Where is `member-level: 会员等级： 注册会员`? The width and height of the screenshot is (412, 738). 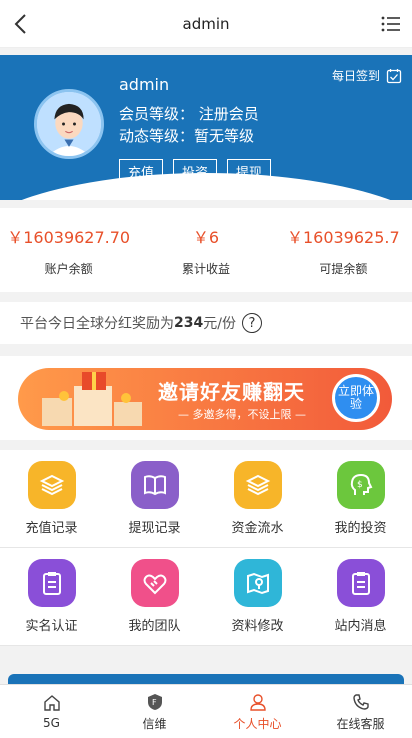 member-level: 会员等级： 注册会员 is located at coordinates (189, 114).